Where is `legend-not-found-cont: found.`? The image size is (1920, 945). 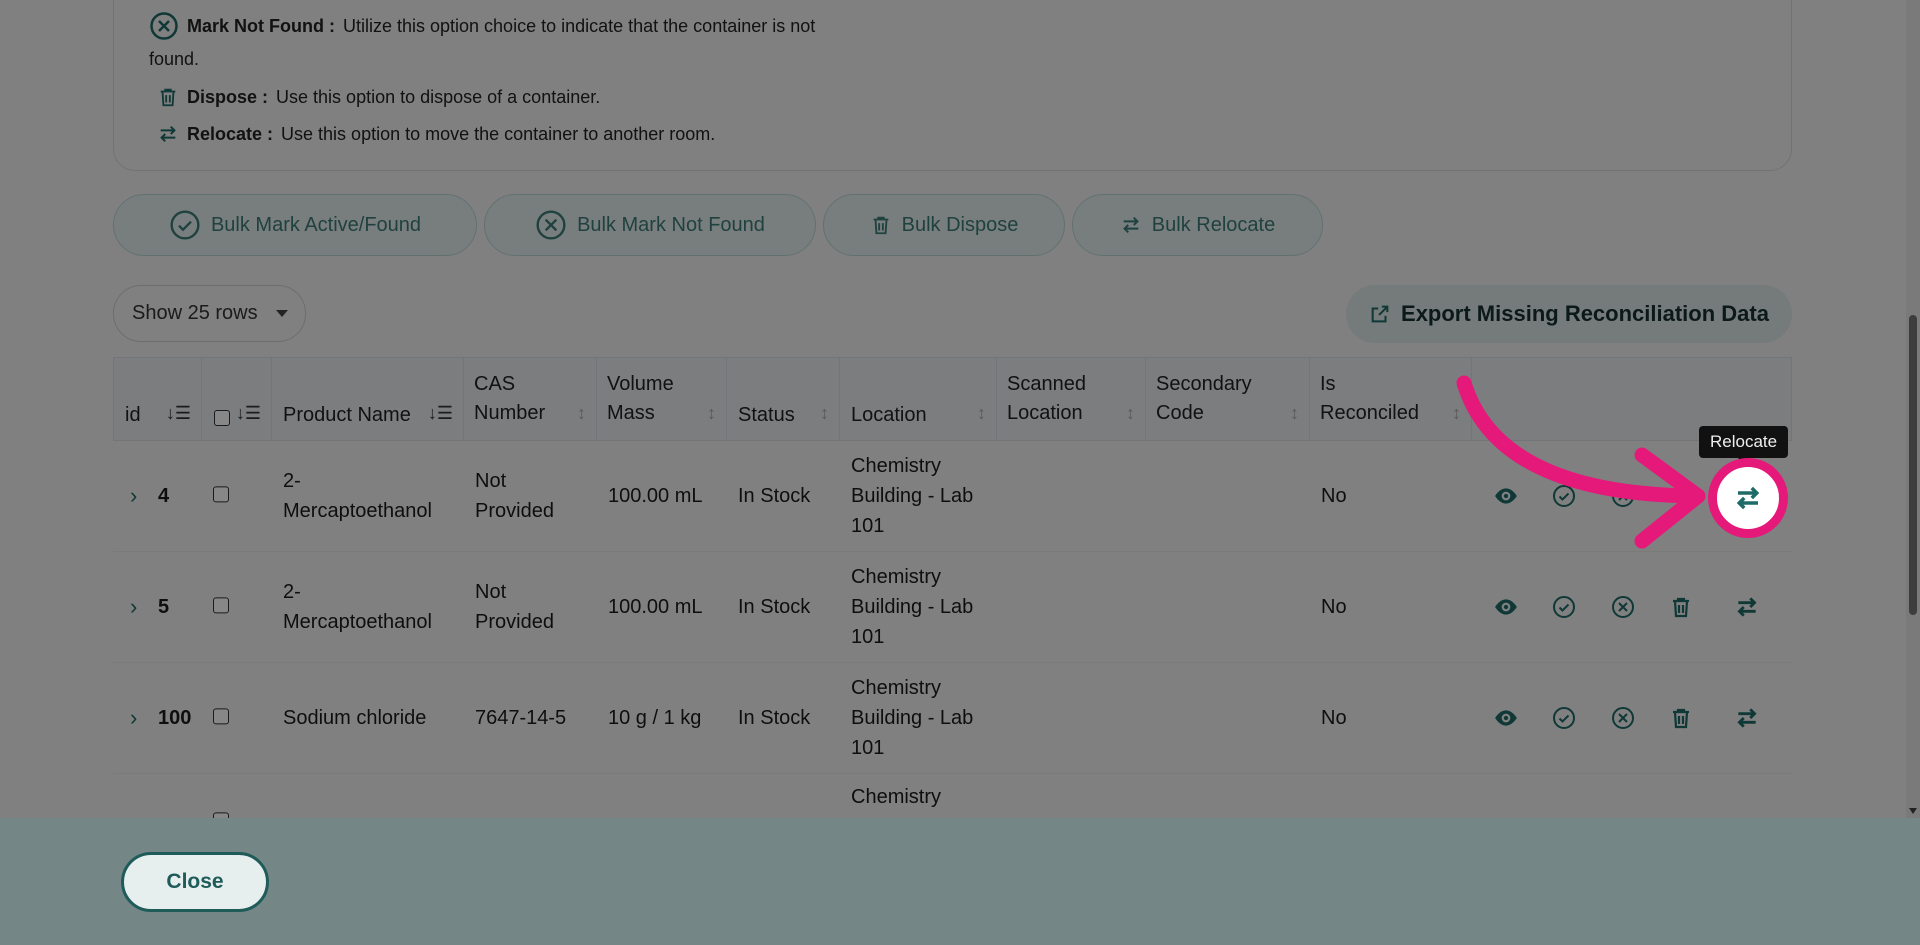
legend-not-found-cont: found. is located at coordinates (174, 59).